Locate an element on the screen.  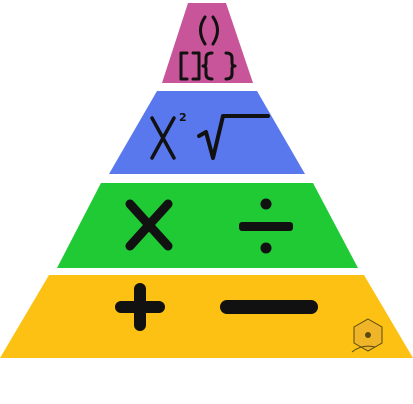
minus-symbol is located at coordinates (269, 307).